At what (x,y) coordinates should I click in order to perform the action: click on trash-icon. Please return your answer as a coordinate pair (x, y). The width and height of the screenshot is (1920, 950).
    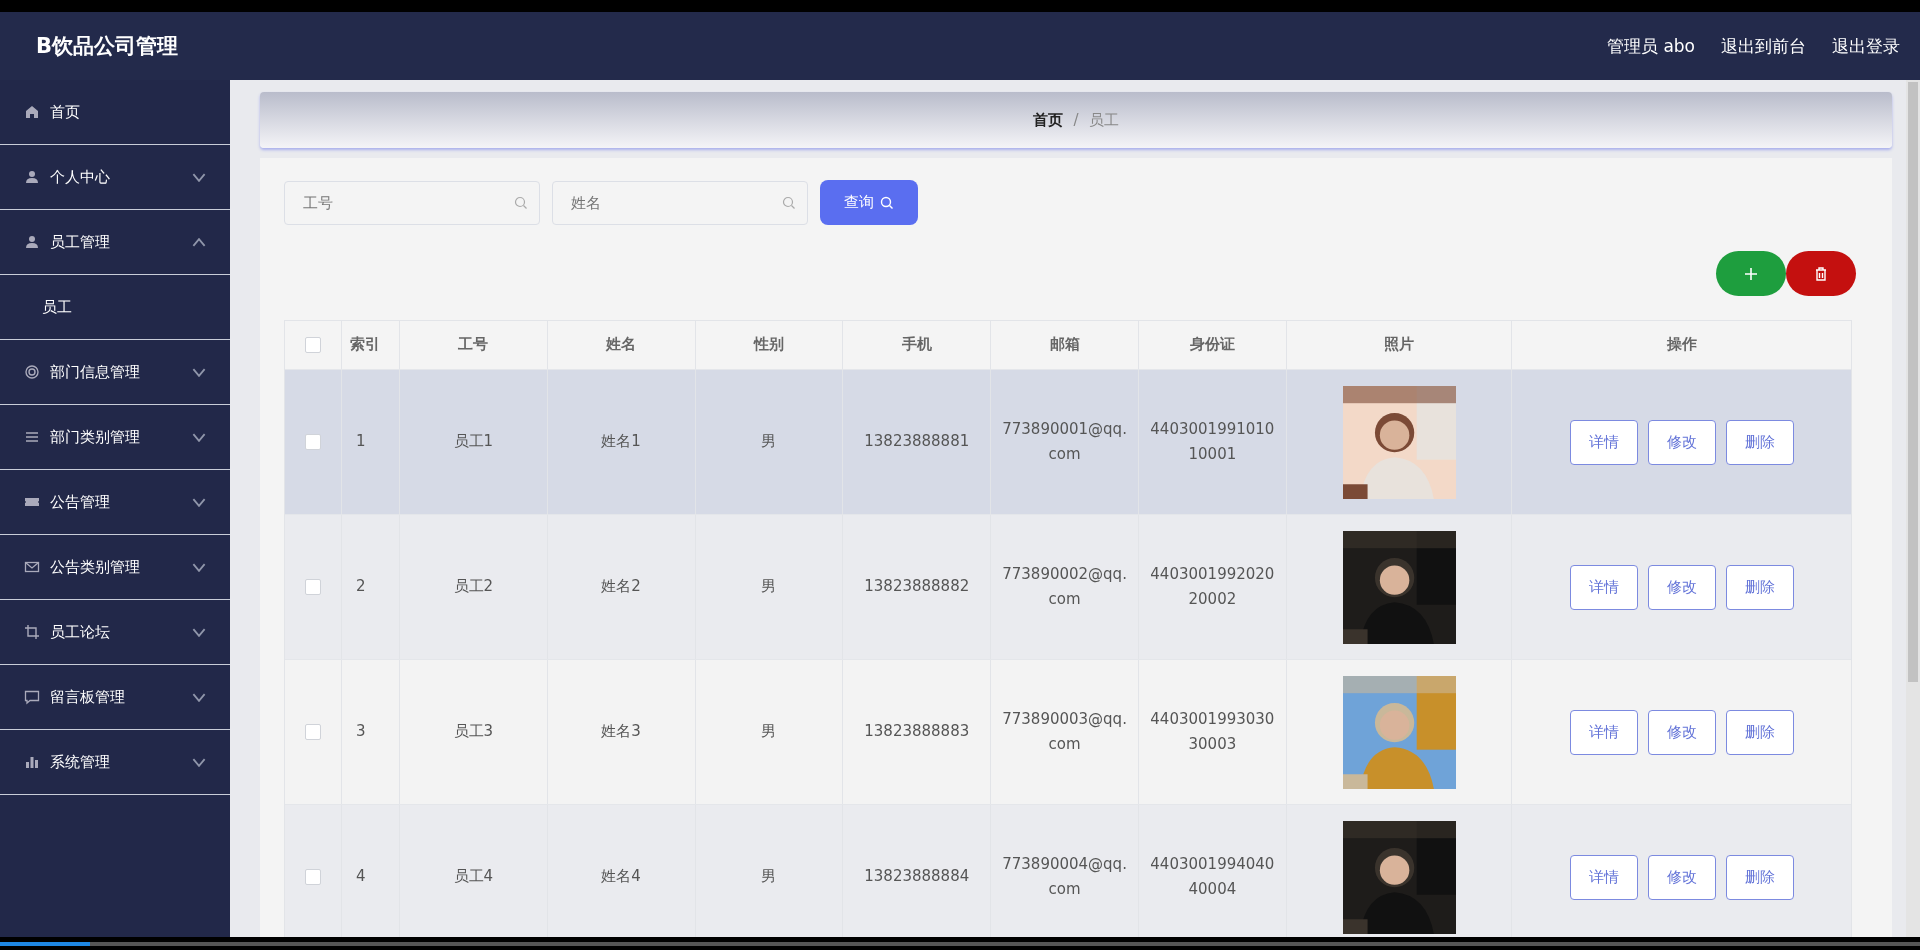
    Looking at the image, I should click on (1821, 273).